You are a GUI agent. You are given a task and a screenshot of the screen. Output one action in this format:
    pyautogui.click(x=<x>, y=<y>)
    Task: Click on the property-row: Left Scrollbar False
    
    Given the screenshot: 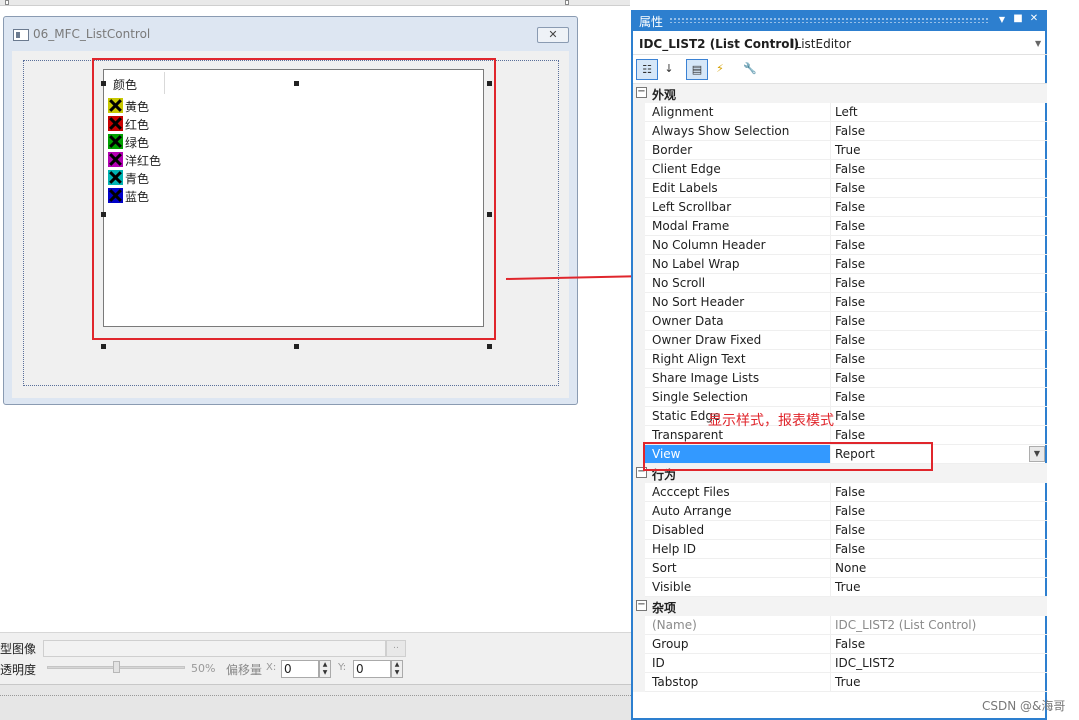 What is the action you would take?
    pyautogui.click(x=840, y=207)
    